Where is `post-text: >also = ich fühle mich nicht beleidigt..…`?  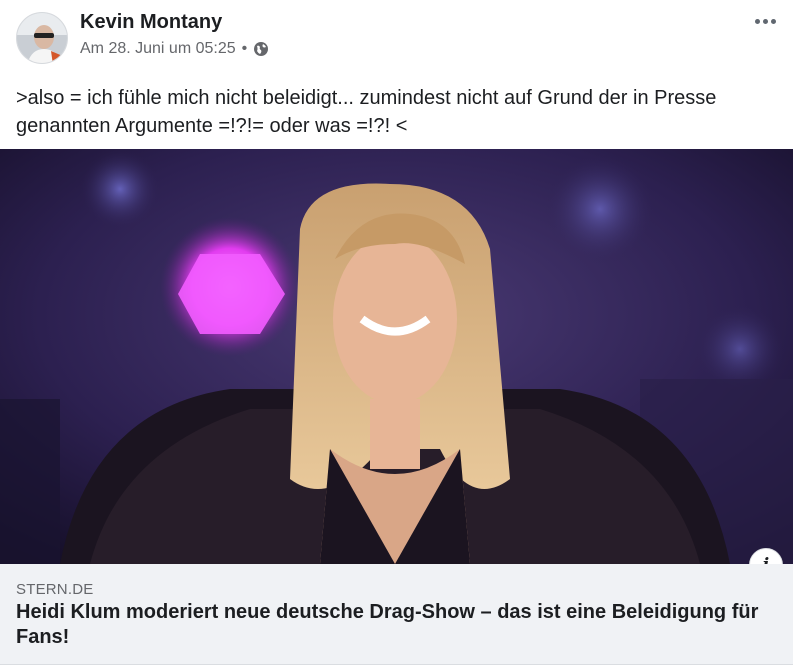
post-text: >also = ich fühle mich nicht beleidigt..… is located at coordinates (366, 112).